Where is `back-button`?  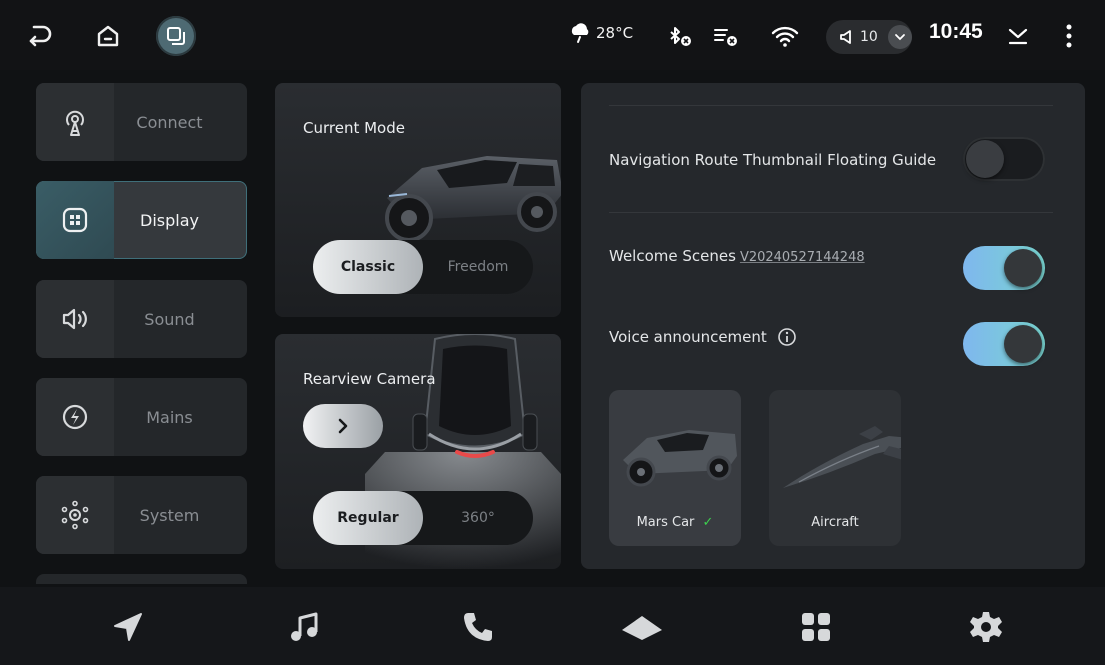
back-button is located at coordinates (40, 36).